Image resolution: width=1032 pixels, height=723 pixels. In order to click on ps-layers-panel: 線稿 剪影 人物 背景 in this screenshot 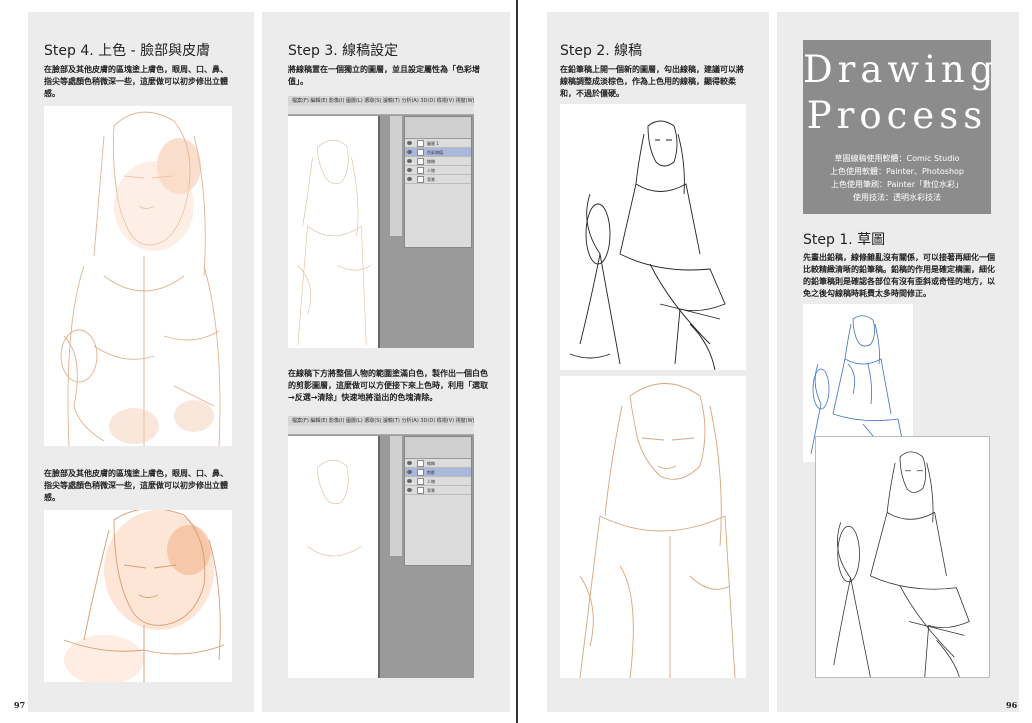, I will do `click(438, 501)`.